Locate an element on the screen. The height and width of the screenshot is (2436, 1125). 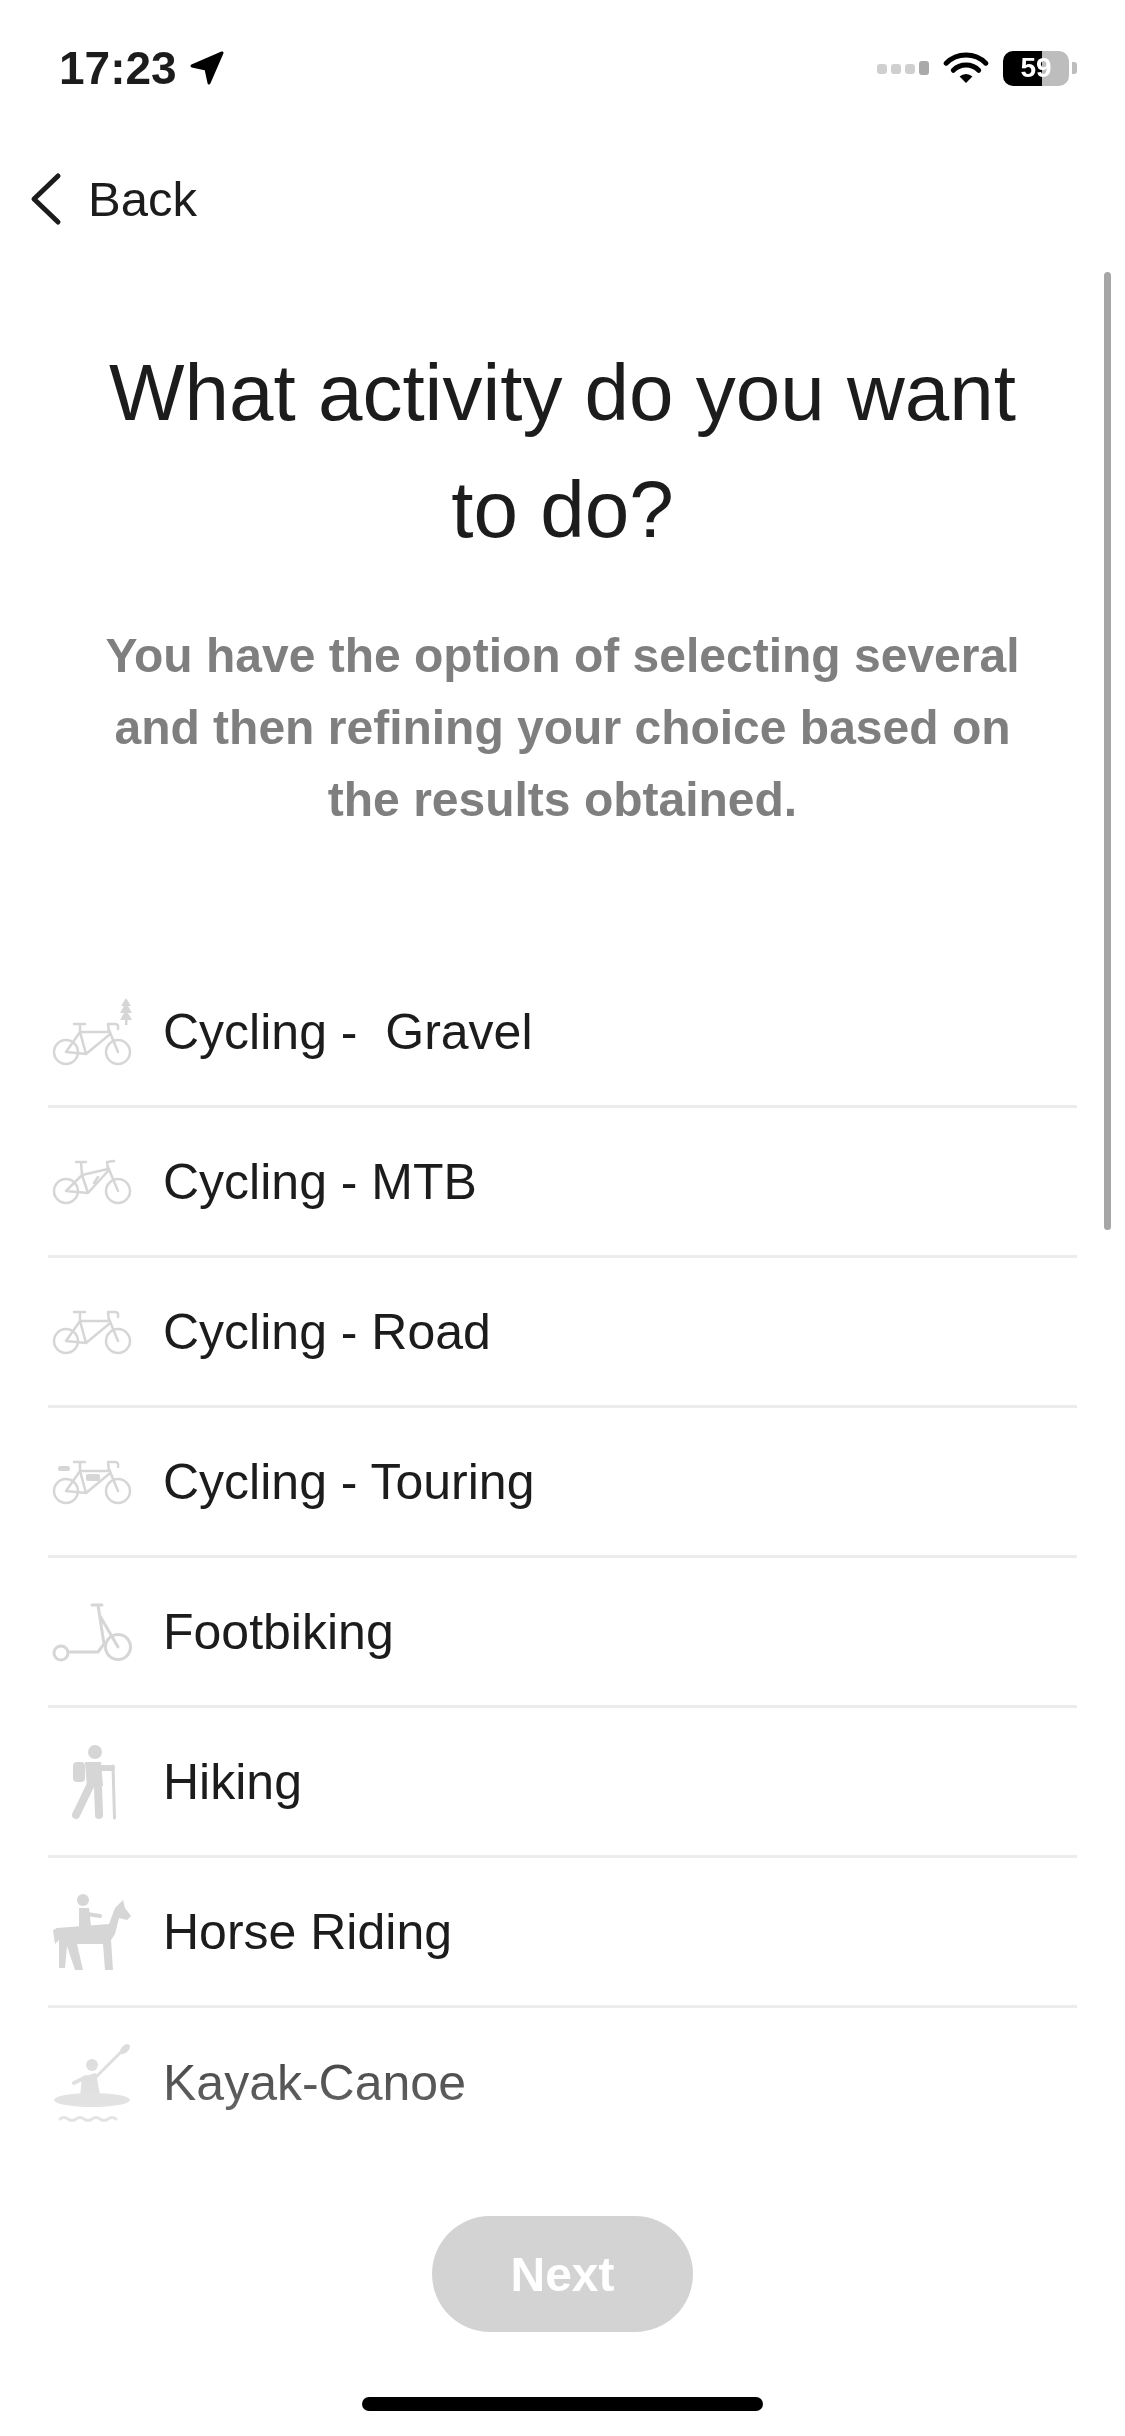
status-time: 17:23 is located at coordinates (118, 68).